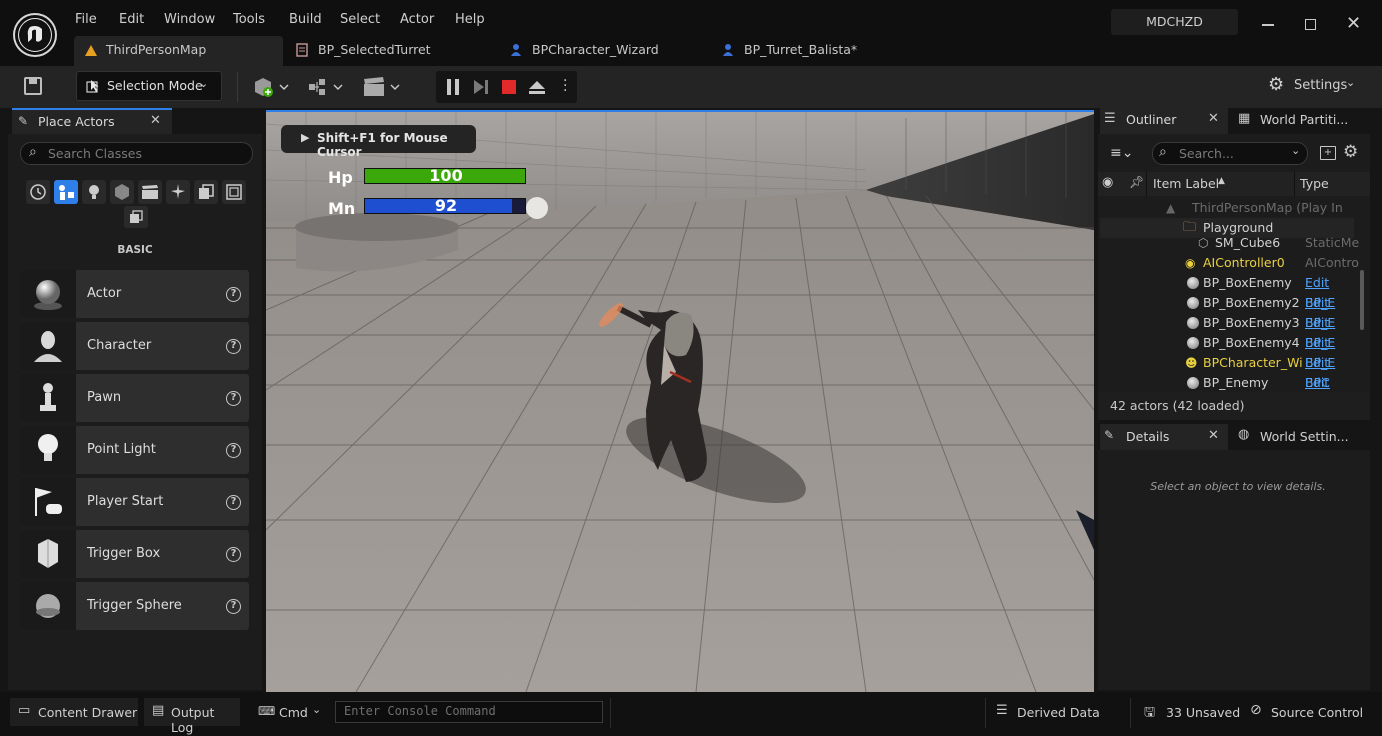 The height and width of the screenshot is (736, 1382). I want to click on filter-button: ≡⌄, so click(1126, 153).